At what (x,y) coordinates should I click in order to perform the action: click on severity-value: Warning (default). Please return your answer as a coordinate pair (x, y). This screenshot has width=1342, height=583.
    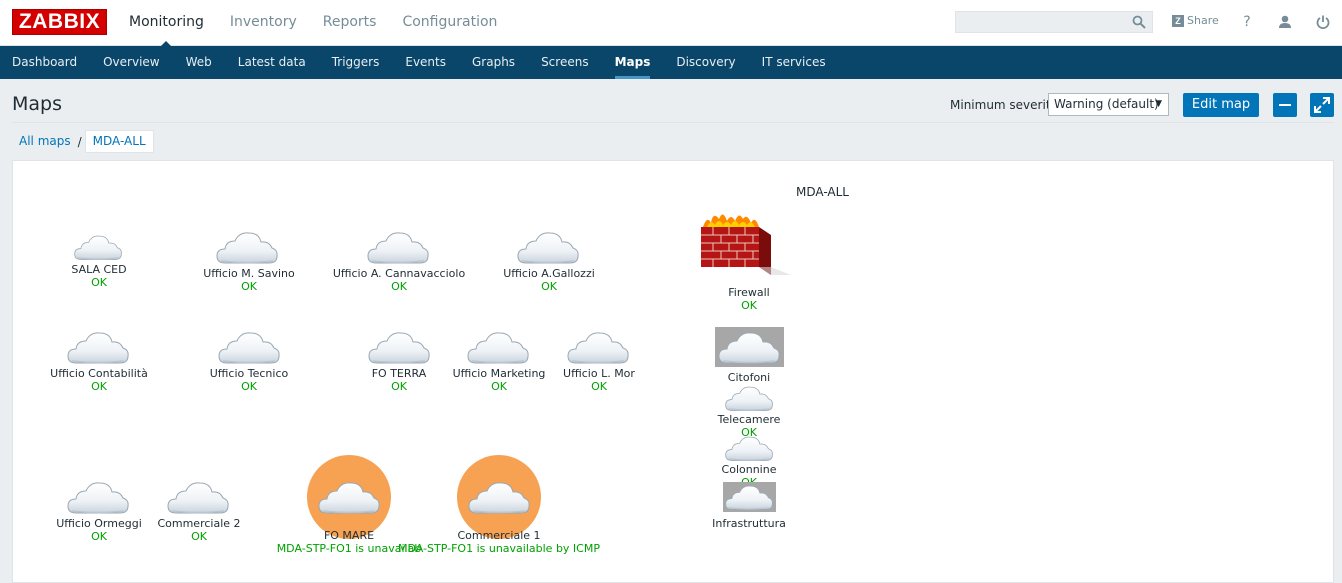
    Looking at the image, I should click on (1106, 104).